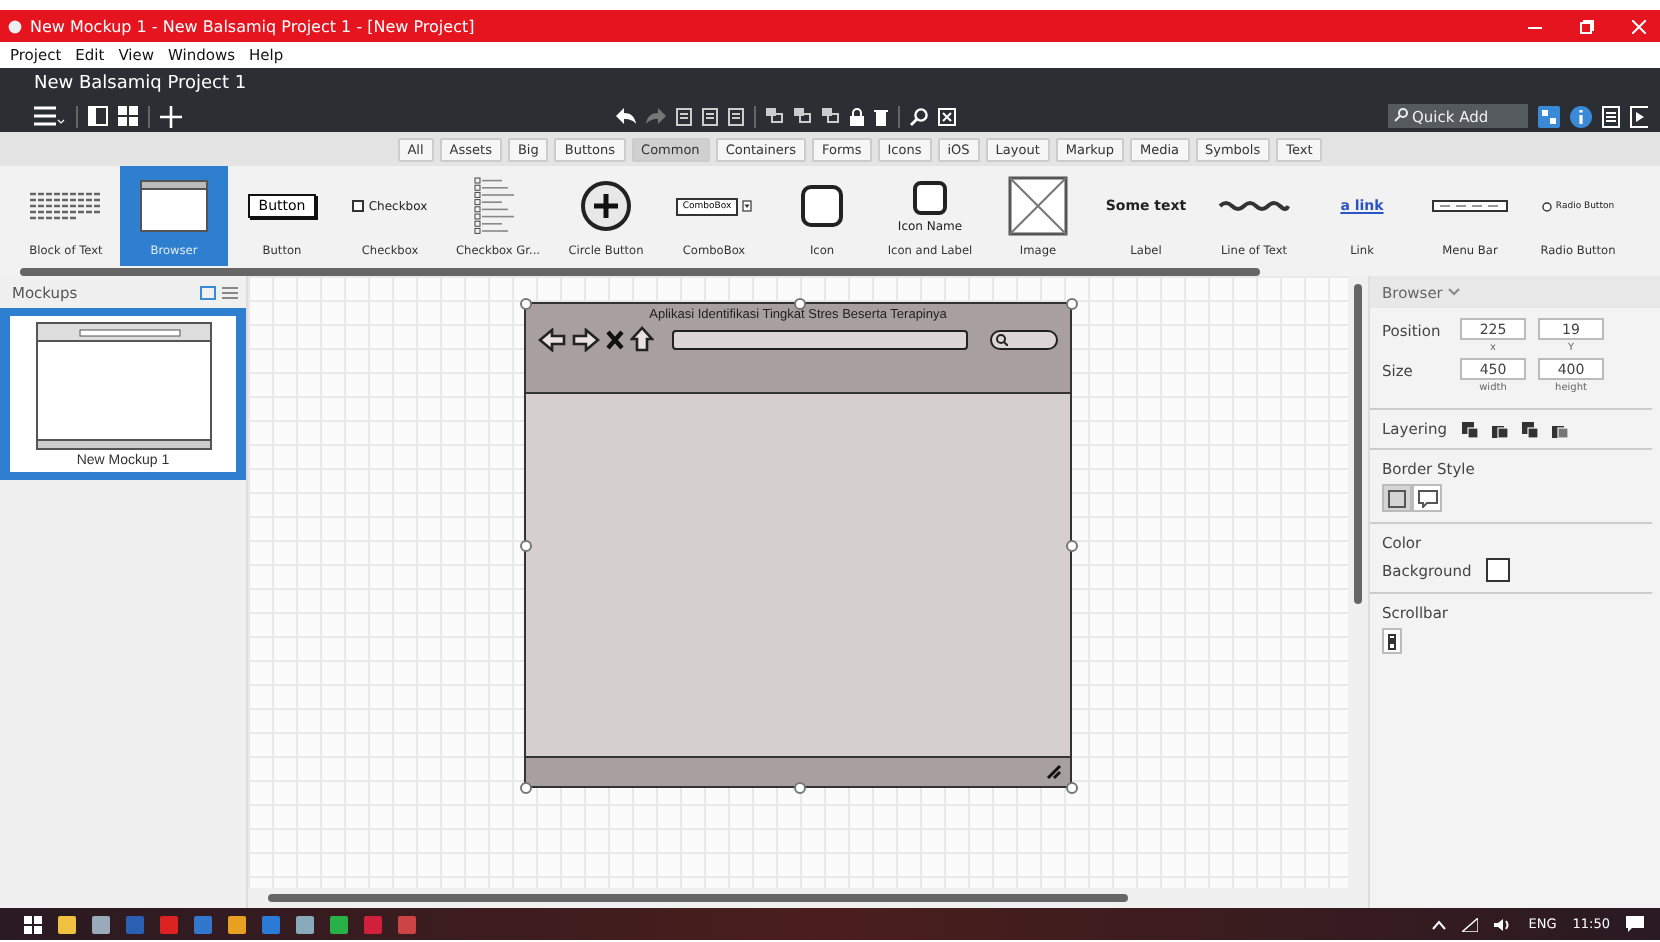  Describe the element at coordinates (1549, 116) in the screenshot. I see `mockup-panel-icon` at that location.